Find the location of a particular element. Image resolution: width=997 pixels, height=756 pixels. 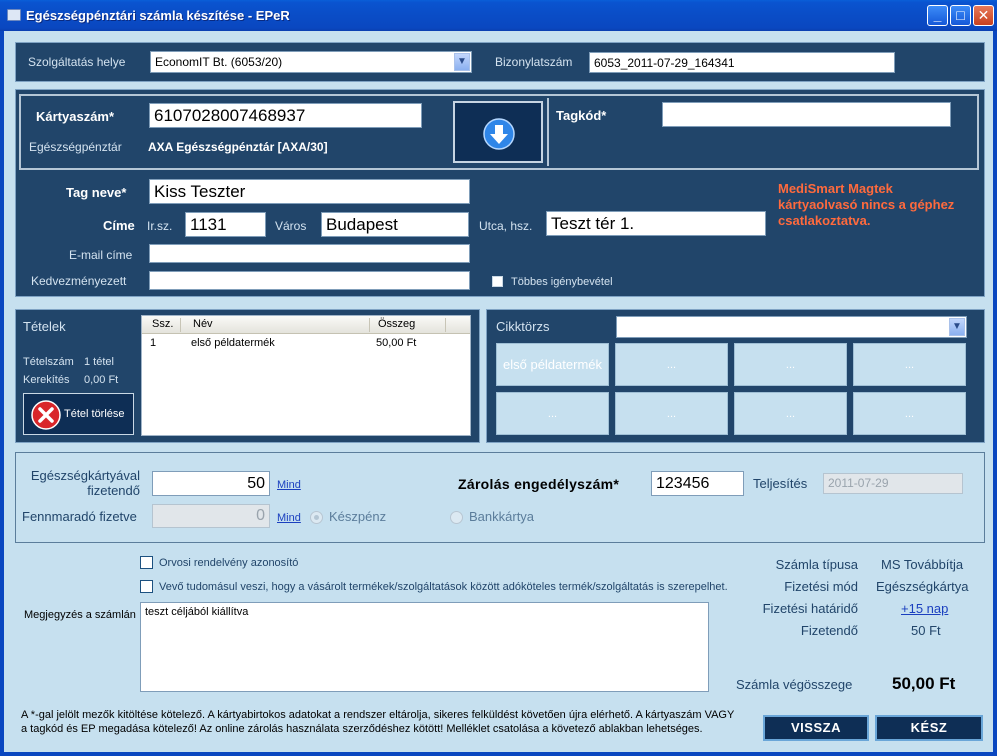

close-button: ✕ is located at coordinates (983, 15).